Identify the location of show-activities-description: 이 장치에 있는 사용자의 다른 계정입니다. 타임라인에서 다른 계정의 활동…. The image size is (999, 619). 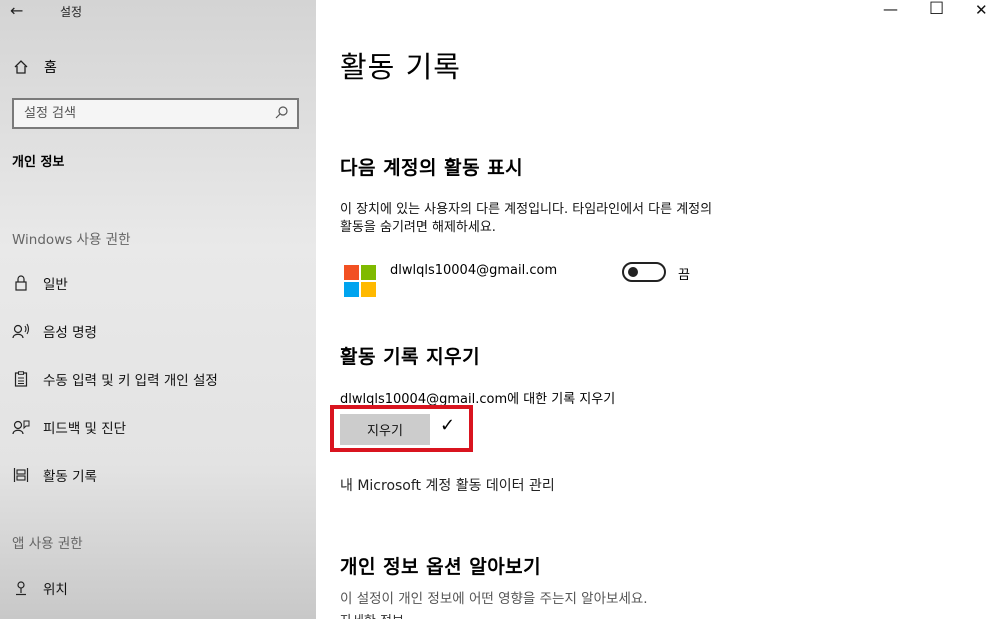
(565, 219).